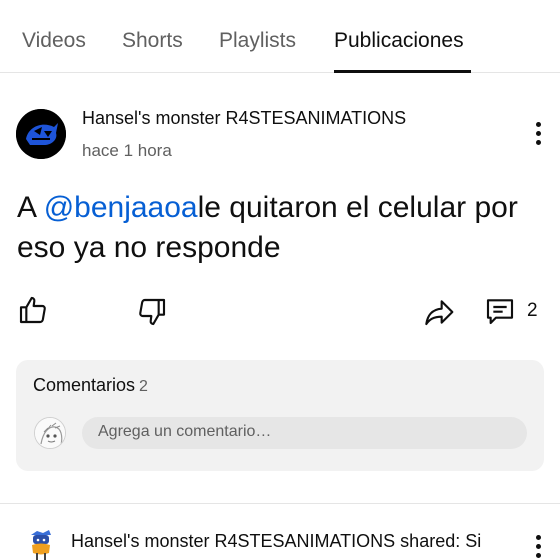 The width and height of the screenshot is (560, 560). I want to click on post-menu-button, so click(538, 134).